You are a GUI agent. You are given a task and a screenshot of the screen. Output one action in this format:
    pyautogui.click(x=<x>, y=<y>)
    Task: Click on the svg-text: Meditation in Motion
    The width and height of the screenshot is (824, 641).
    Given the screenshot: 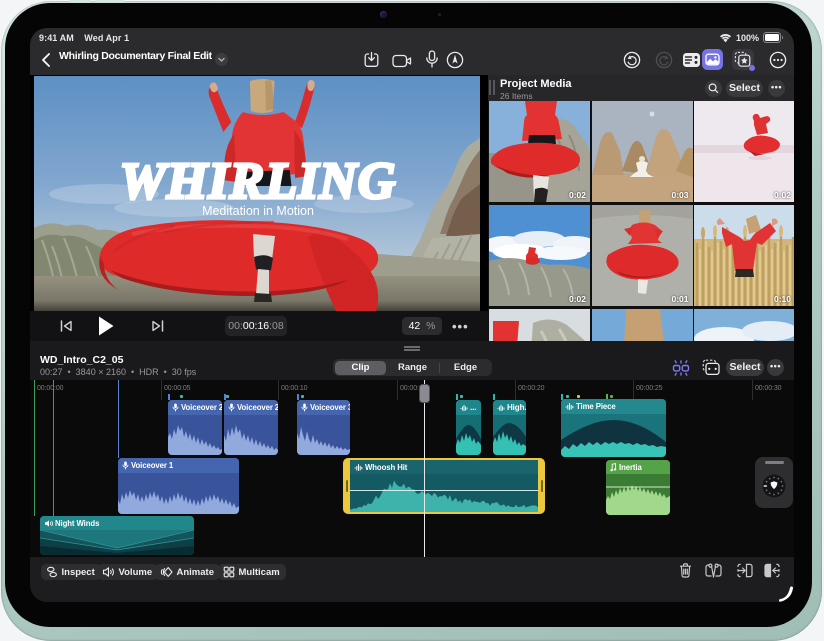 What is the action you would take?
    pyautogui.click(x=258, y=211)
    